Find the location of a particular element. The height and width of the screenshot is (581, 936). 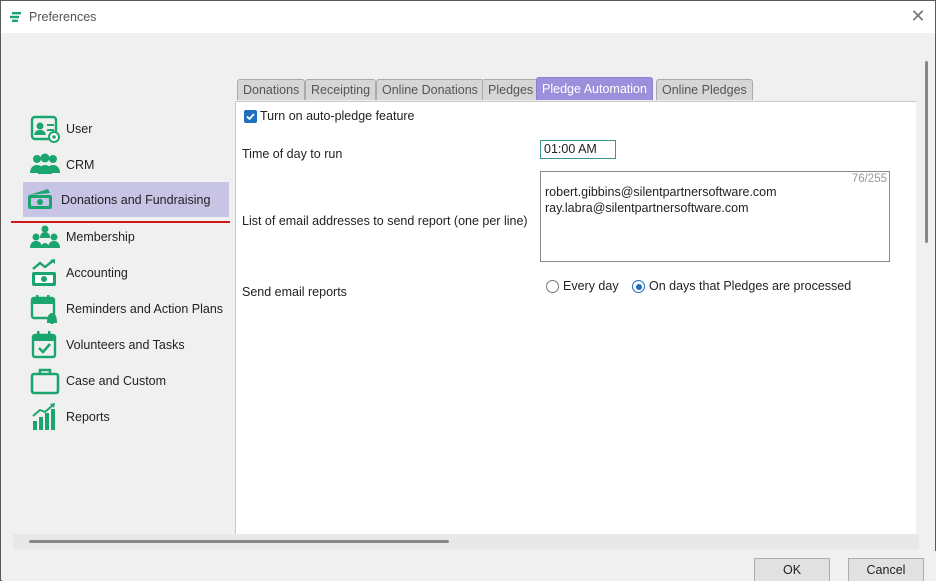

sidebar-item-label: Volunteers and Tasks is located at coordinates (125, 344).